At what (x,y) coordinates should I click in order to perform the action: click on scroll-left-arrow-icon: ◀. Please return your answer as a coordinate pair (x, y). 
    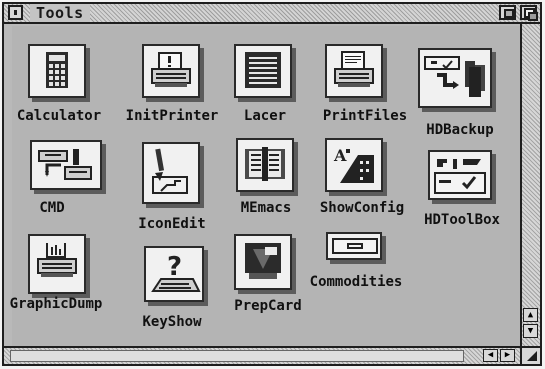
    Looking at the image, I should click on (490, 355).